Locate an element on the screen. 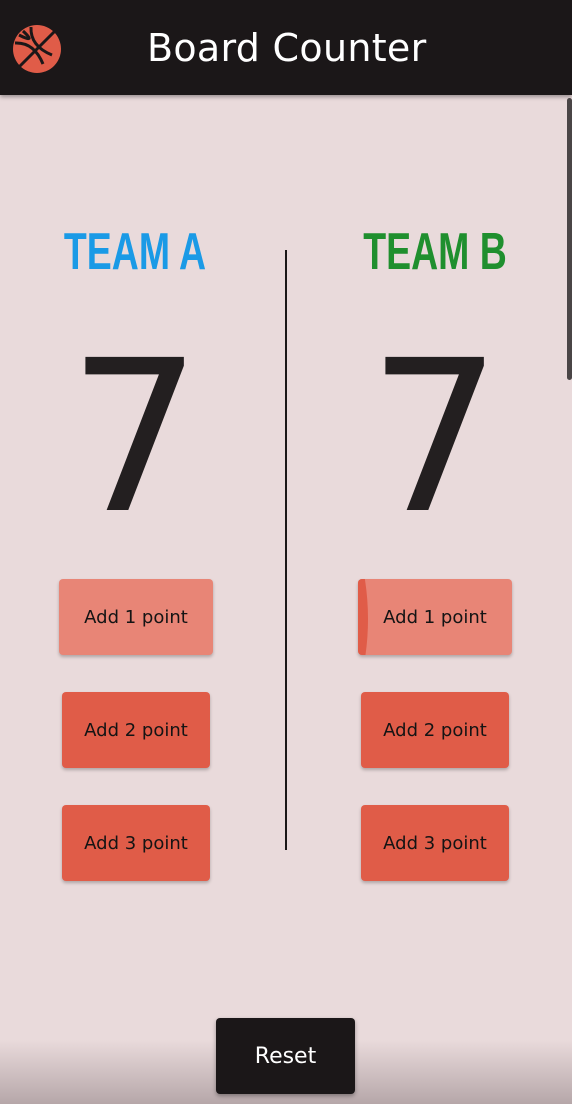  press-ripple is located at coordinates (363, 617).